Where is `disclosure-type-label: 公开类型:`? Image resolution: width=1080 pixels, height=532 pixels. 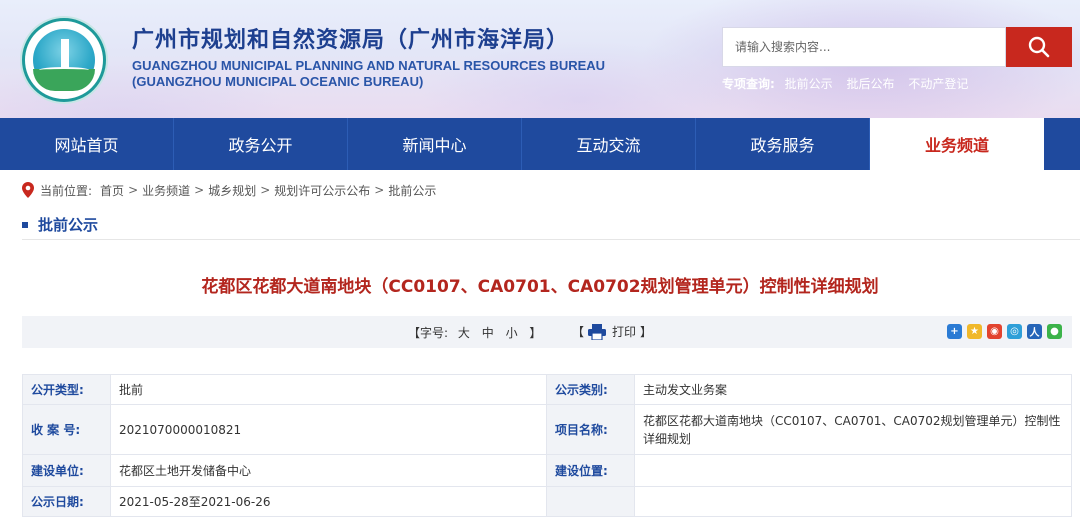 disclosure-type-label: 公开类型: is located at coordinates (66, 389).